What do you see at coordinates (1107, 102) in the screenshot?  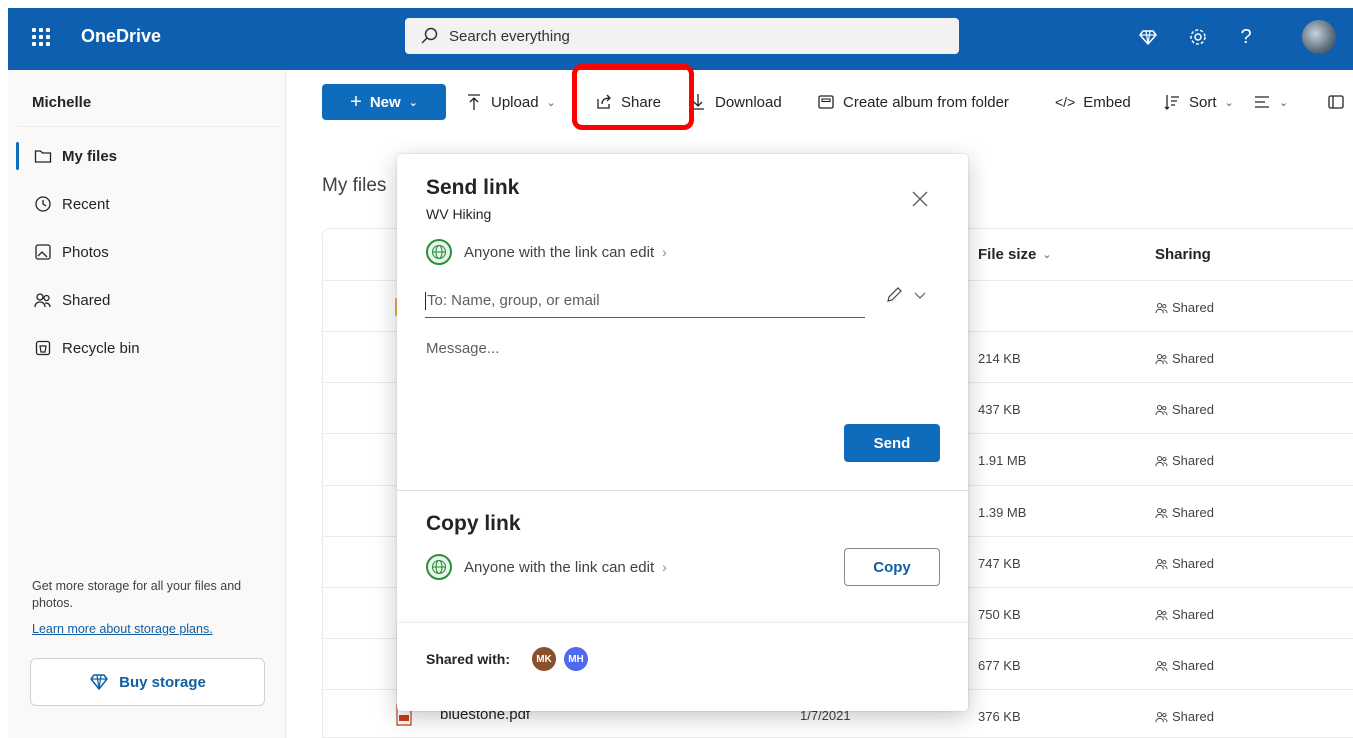 I see `embed-label: Embed` at bounding box center [1107, 102].